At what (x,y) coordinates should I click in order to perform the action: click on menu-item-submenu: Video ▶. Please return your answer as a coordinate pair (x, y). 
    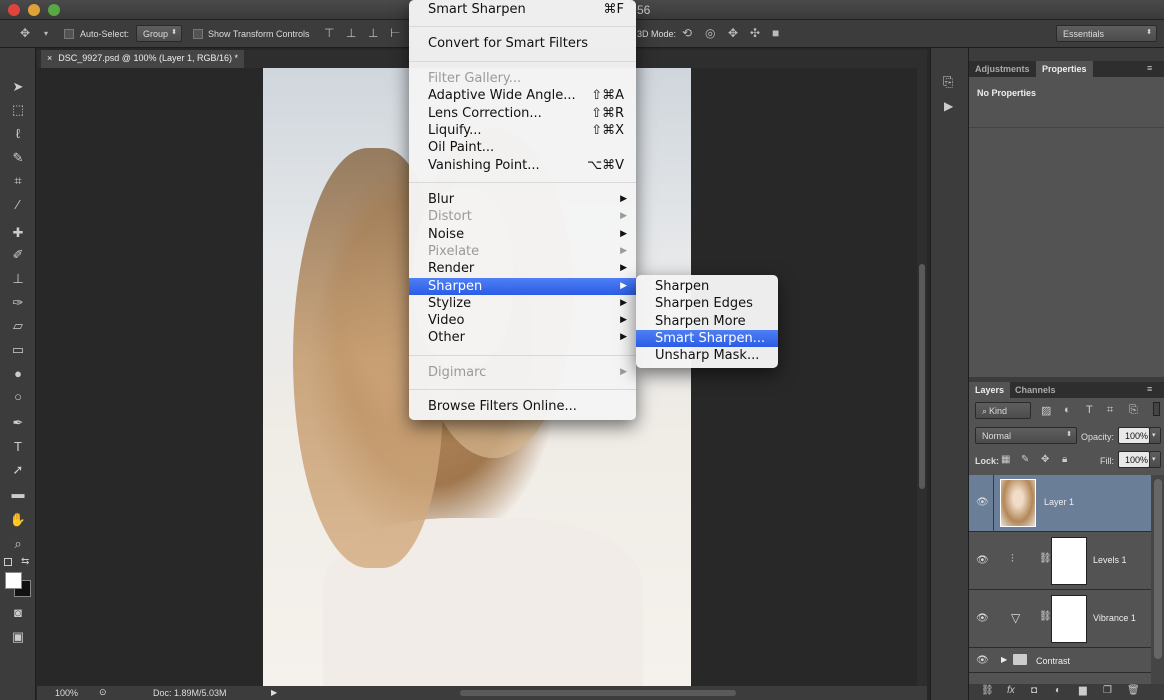
    Looking at the image, I should click on (522, 320).